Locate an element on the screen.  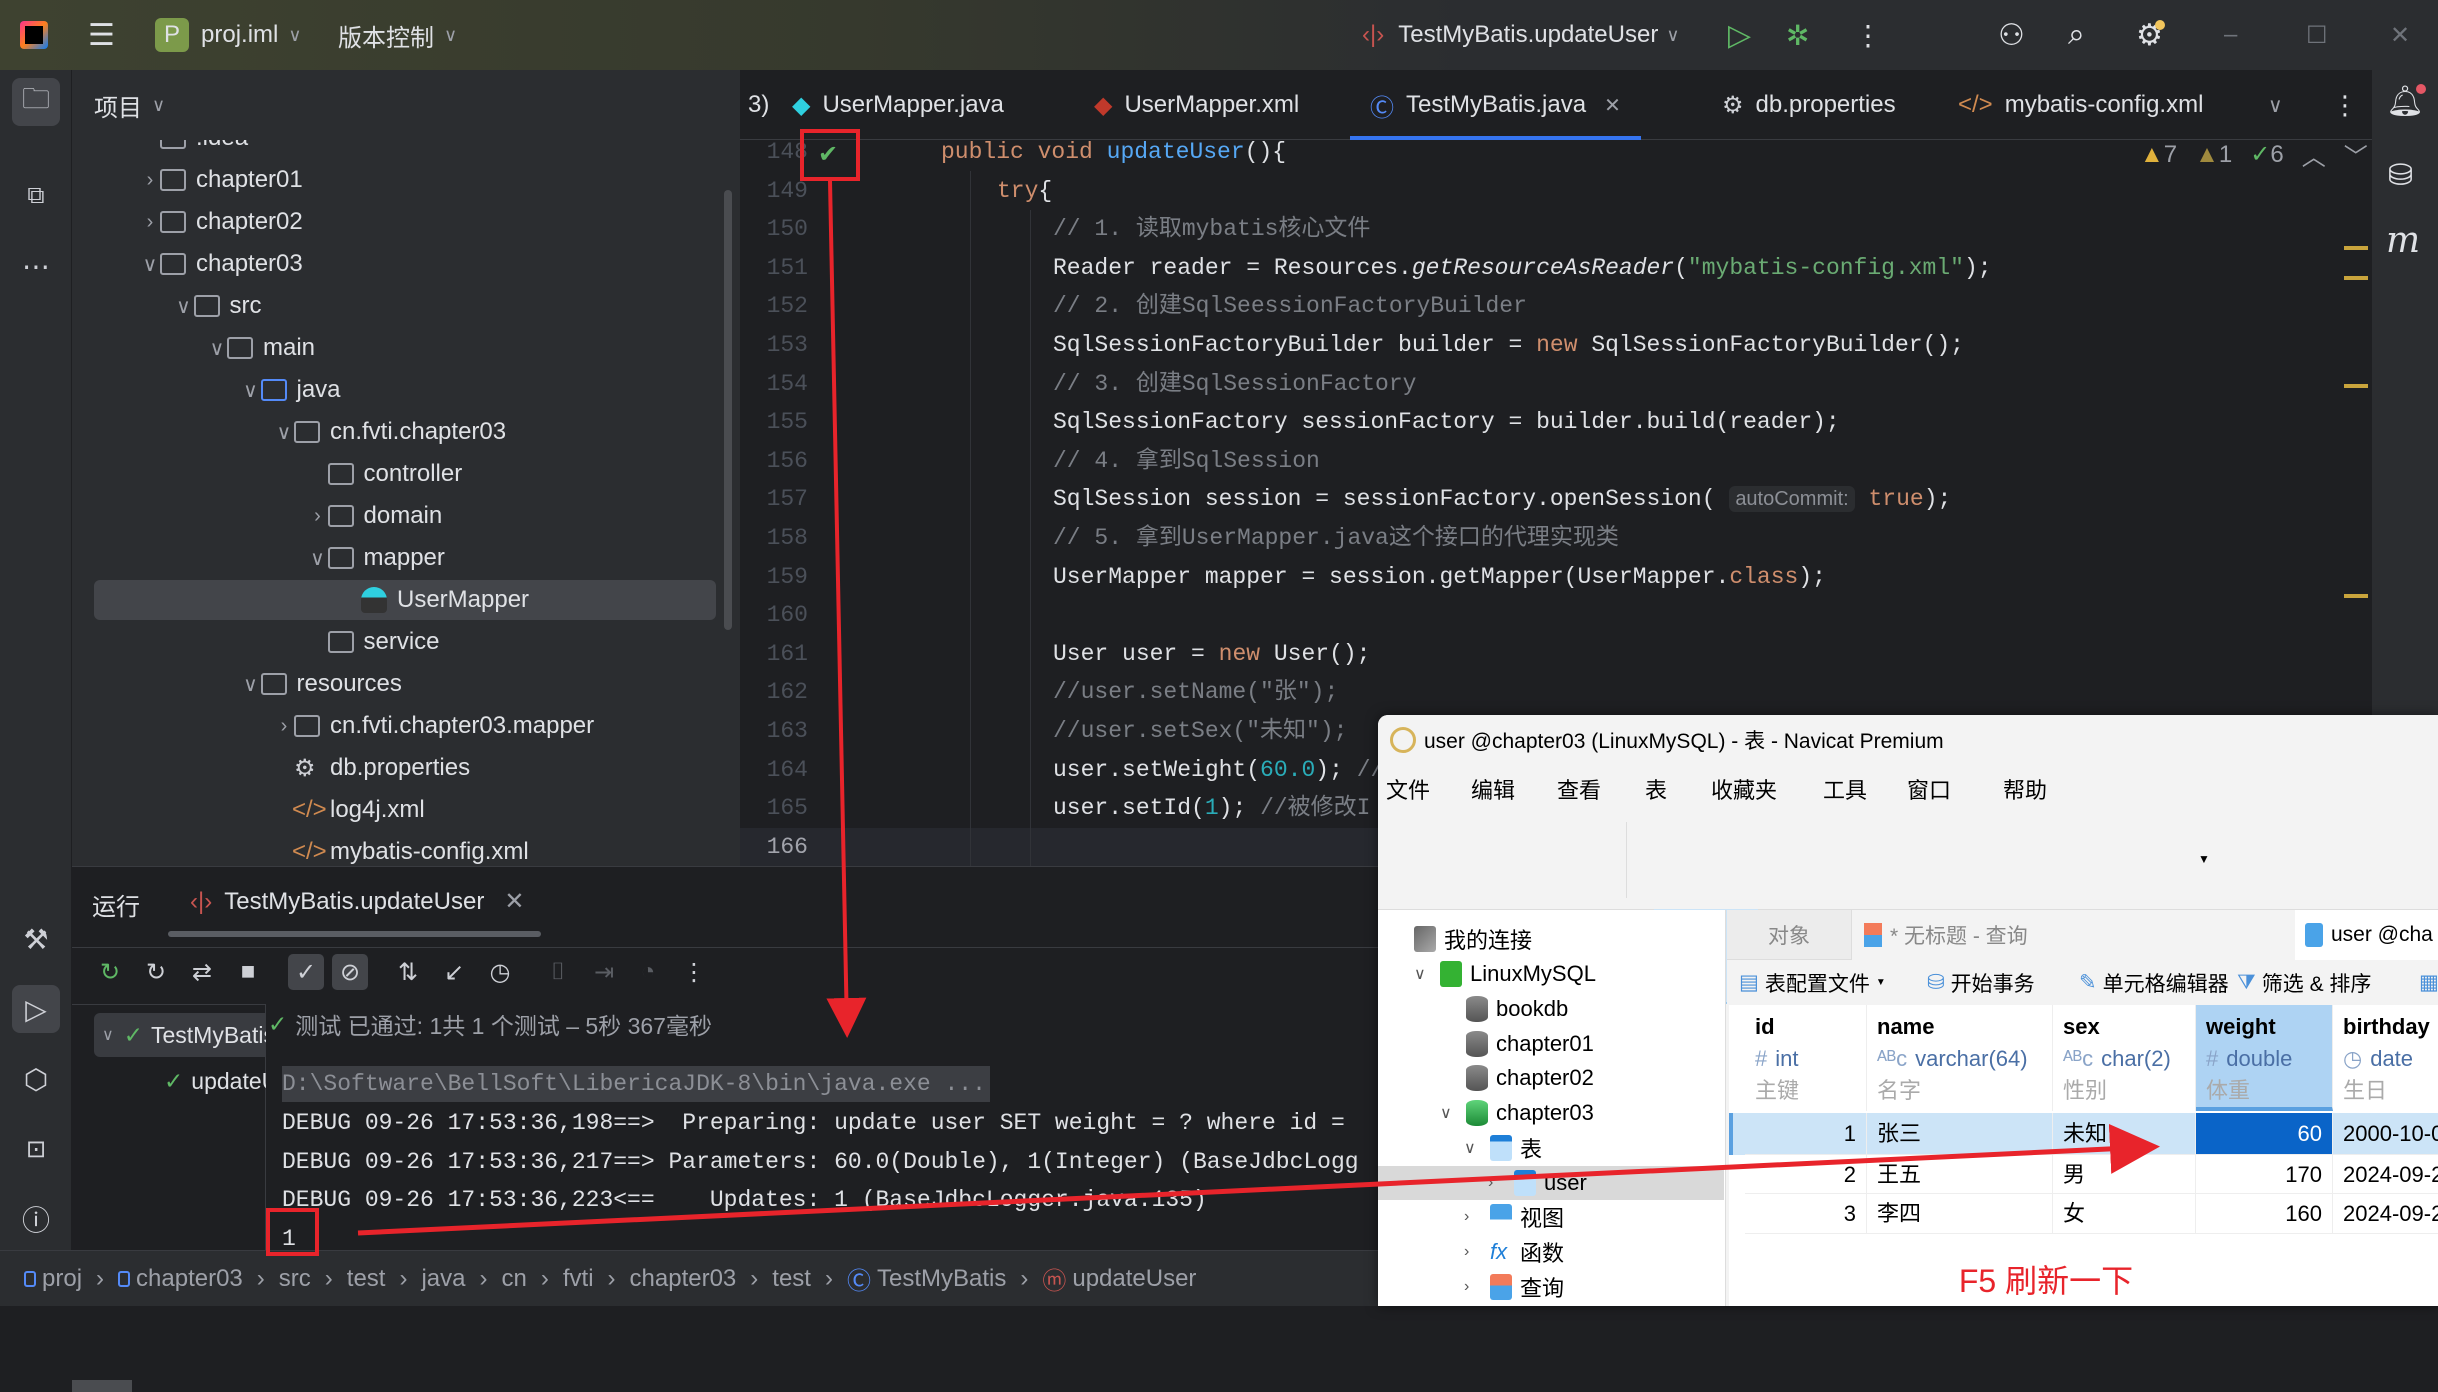
project-tree-item: ∨ cn.fvti.chapter03 is located at coordinates (406, 432).